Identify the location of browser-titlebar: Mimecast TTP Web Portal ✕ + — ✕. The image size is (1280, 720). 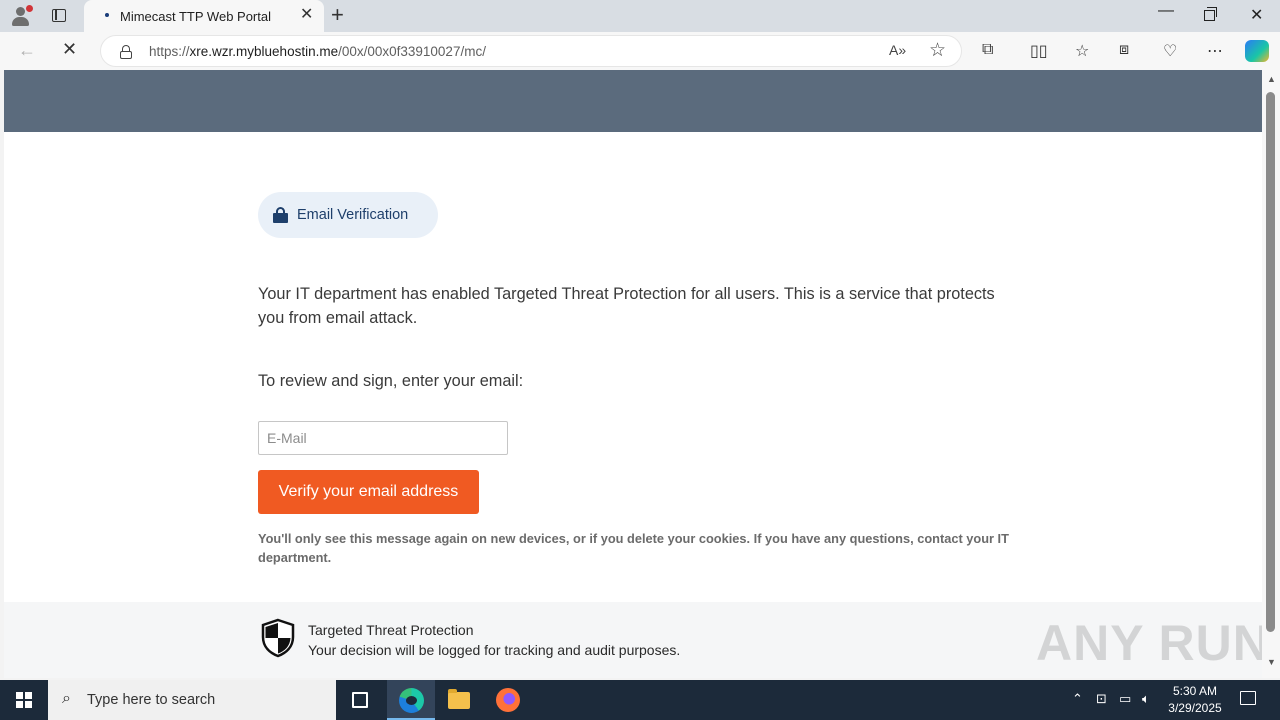
(640, 16).